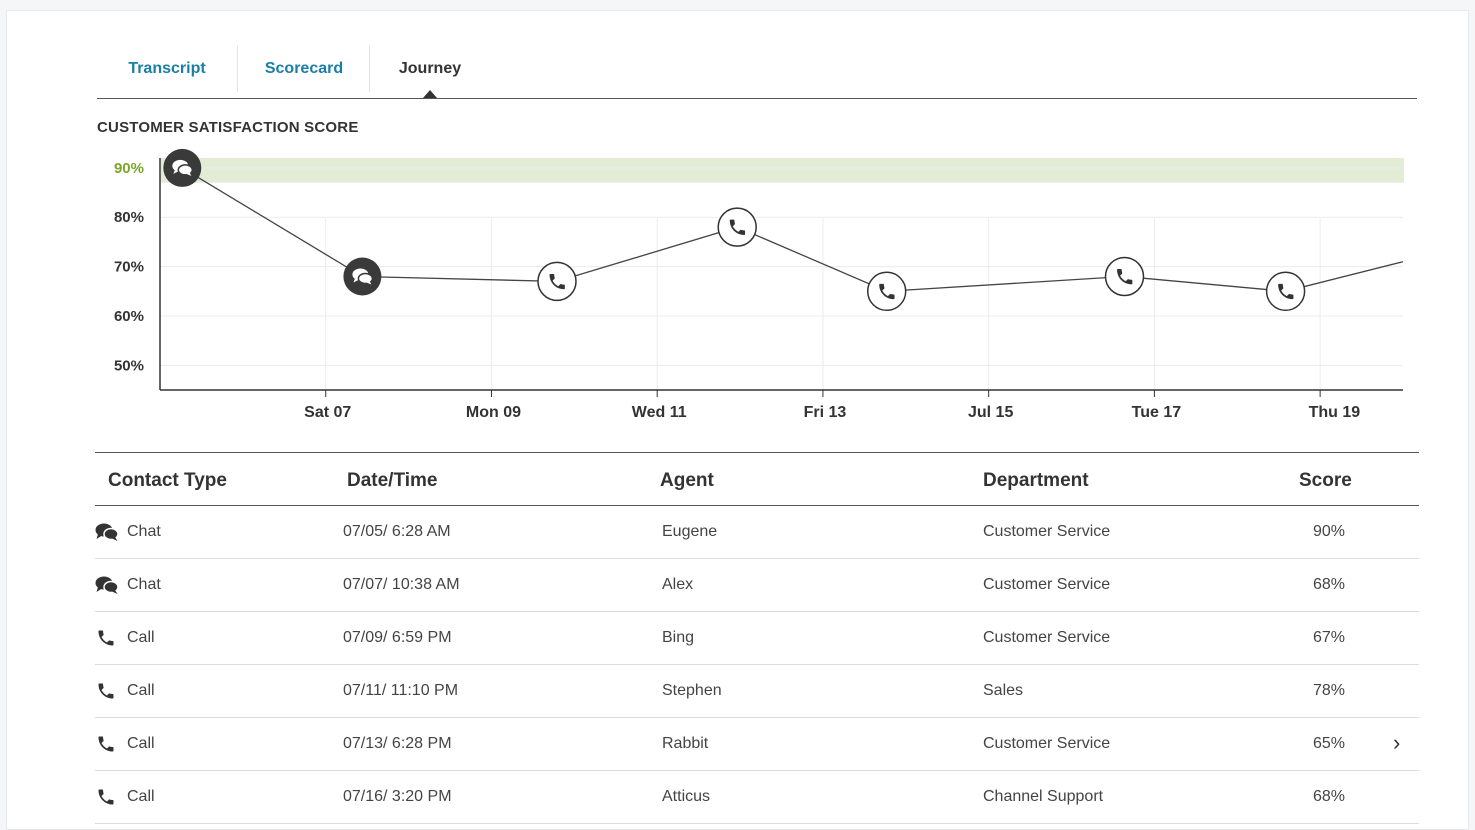 The width and height of the screenshot is (1475, 830). What do you see at coordinates (327, 412) in the screenshot?
I see `x-tick-label: Sat 07` at bounding box center [327, 412].